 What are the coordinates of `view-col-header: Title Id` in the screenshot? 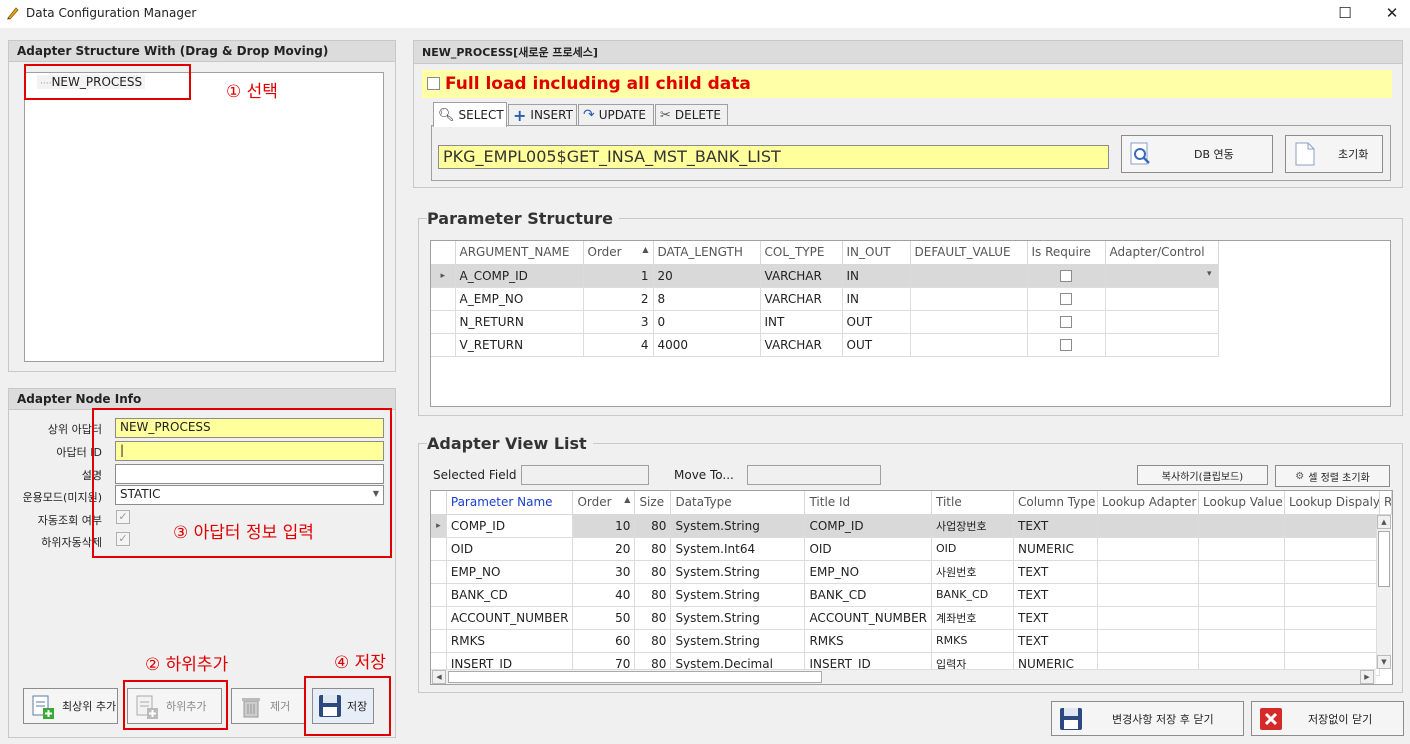 It's located at (868, 503).